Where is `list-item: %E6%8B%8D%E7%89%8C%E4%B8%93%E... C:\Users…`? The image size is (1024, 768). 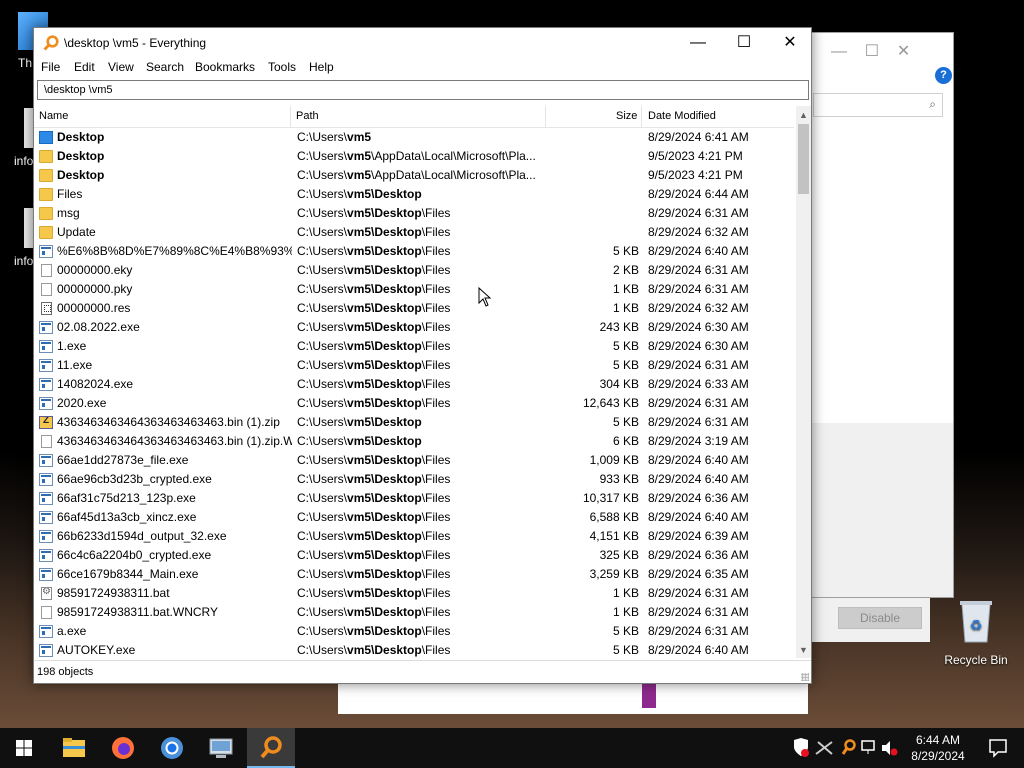 list-item: %E6%8B%8D%E7%89%8C%E4%B8%93%E... C:\Users… is located at coordinates (415, 251).